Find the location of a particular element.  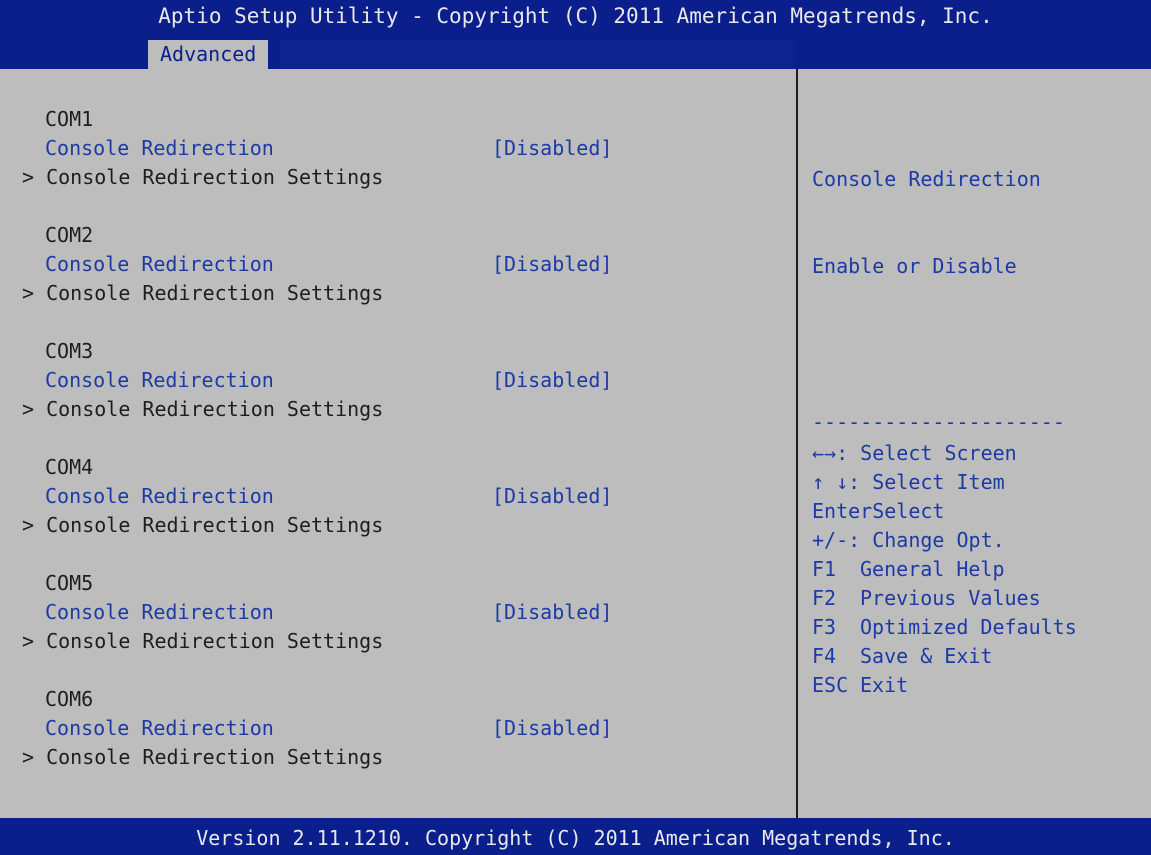

key-name: F4 is located at coordinates (824, 656).